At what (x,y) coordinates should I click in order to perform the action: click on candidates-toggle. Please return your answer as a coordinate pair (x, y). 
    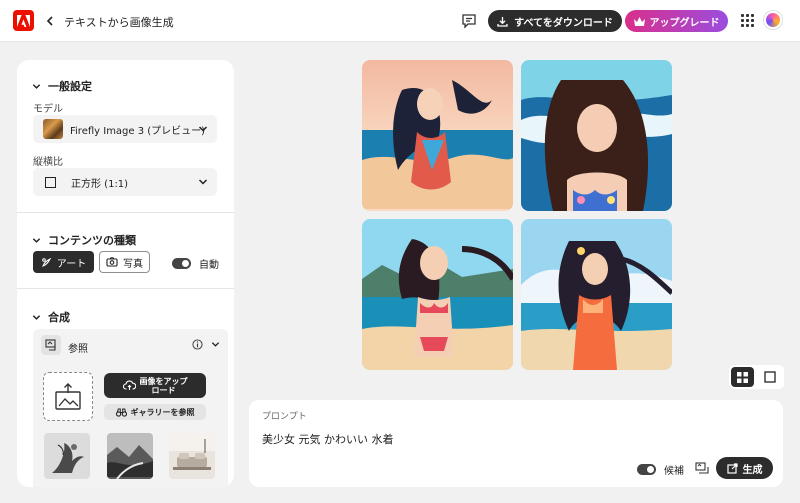
    Looking at the image, I should click on (646, 469).